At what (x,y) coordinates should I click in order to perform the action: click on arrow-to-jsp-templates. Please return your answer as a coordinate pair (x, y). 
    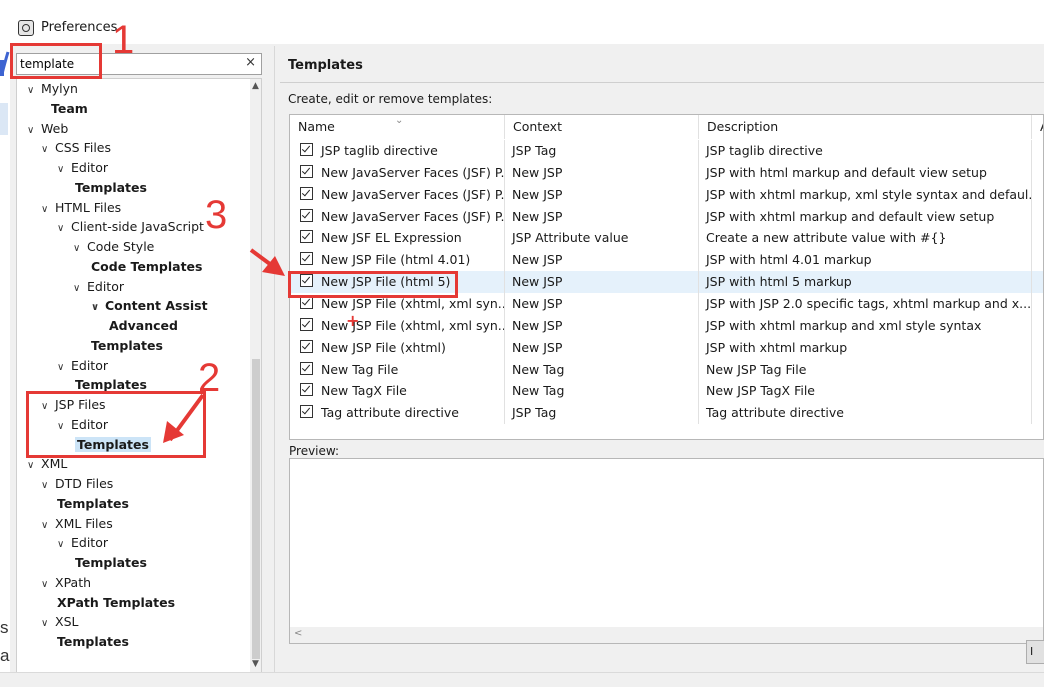
    Looking at the image, I should click on (184, 418).